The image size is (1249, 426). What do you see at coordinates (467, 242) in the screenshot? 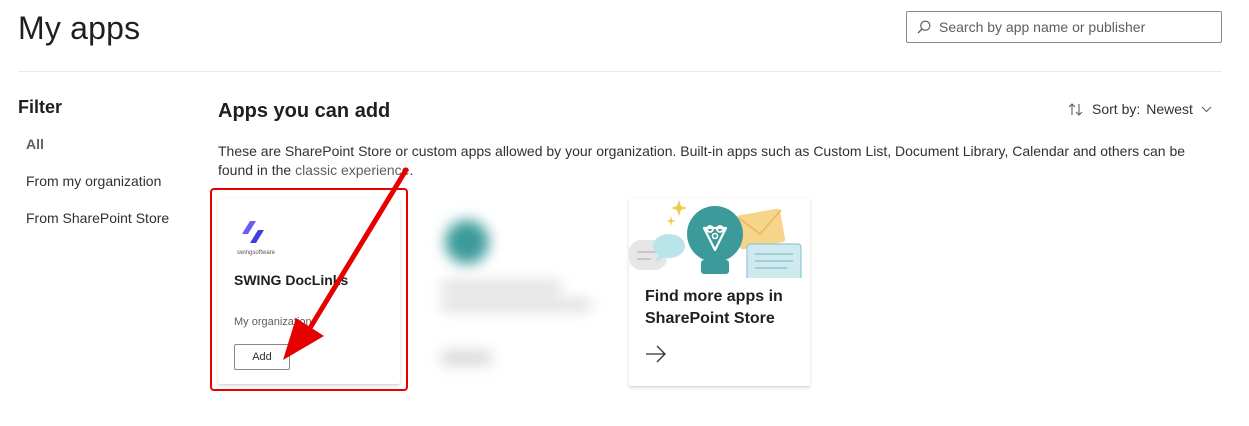
I see `blurred-app-logo` at bounding box center [467, 242].